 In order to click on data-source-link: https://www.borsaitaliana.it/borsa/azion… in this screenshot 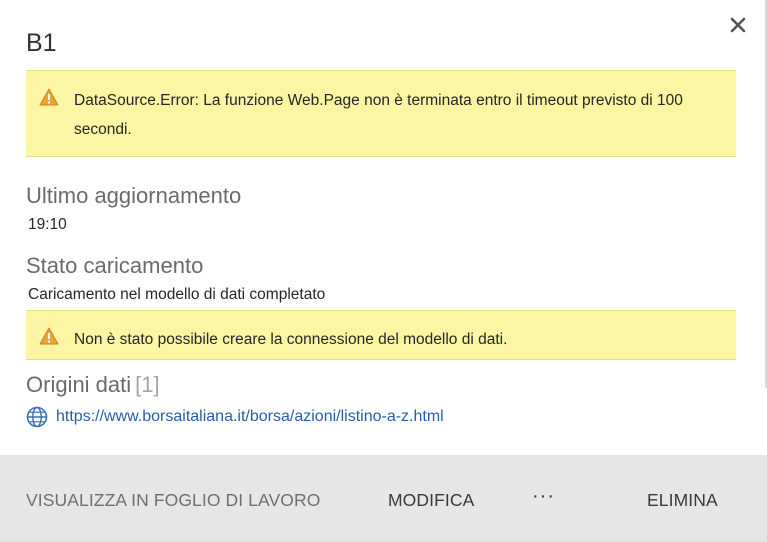, I will do `click(250, 417)`.